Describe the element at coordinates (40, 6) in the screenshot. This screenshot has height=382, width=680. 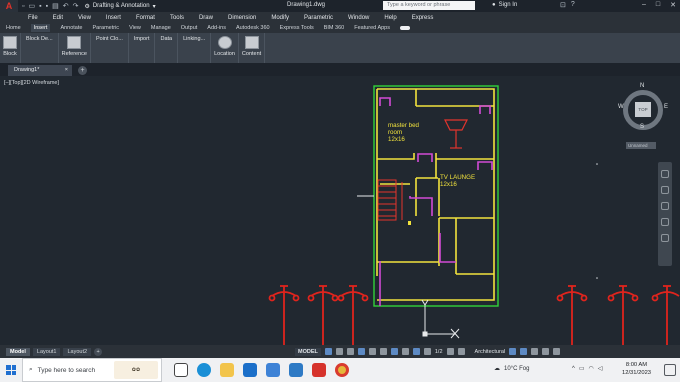
I see `save-icon: ▪` at that location.